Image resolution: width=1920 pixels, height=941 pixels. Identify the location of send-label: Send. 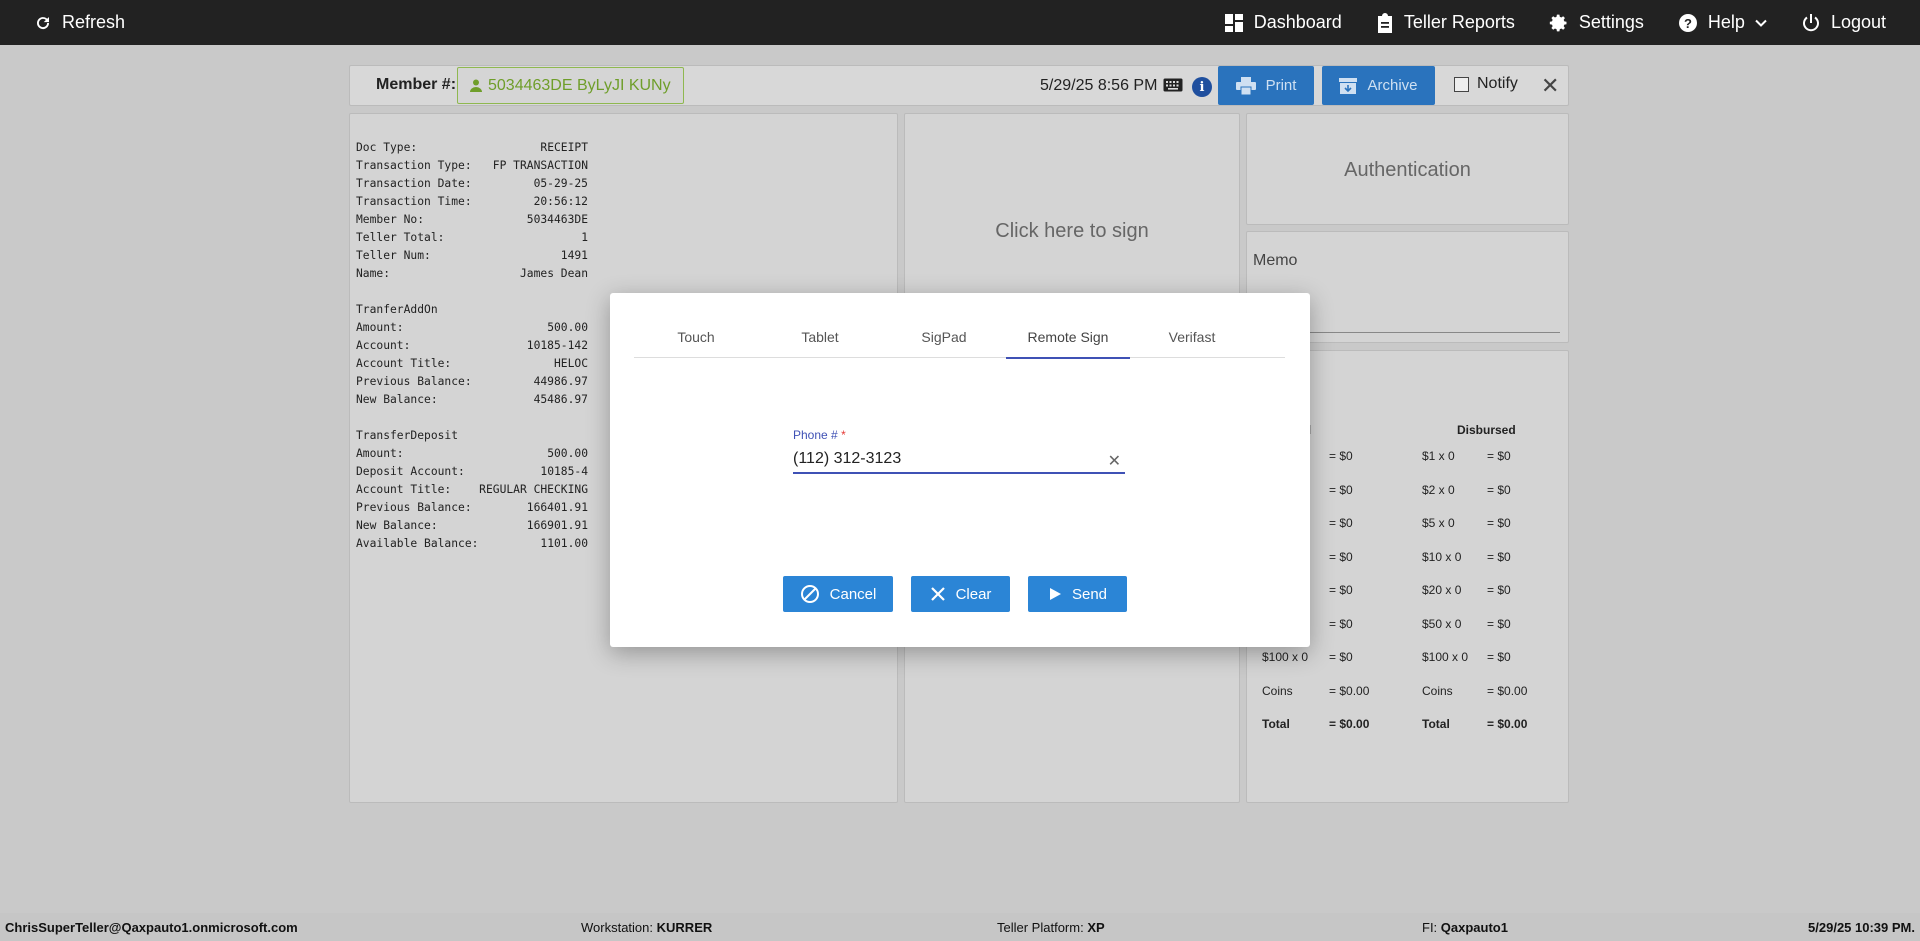
(1089, 594).